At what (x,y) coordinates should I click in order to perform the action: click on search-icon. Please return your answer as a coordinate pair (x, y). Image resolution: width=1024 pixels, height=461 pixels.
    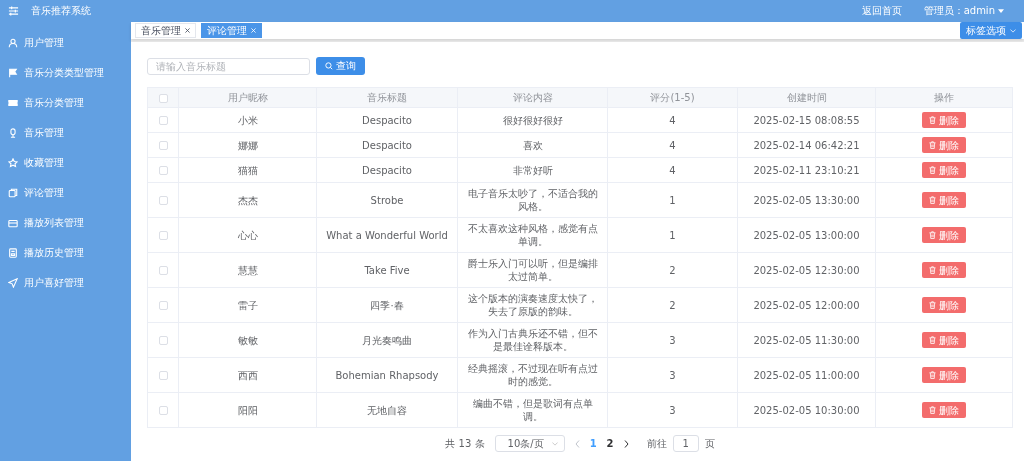
    Looking at the image, I should click on (329, 66).